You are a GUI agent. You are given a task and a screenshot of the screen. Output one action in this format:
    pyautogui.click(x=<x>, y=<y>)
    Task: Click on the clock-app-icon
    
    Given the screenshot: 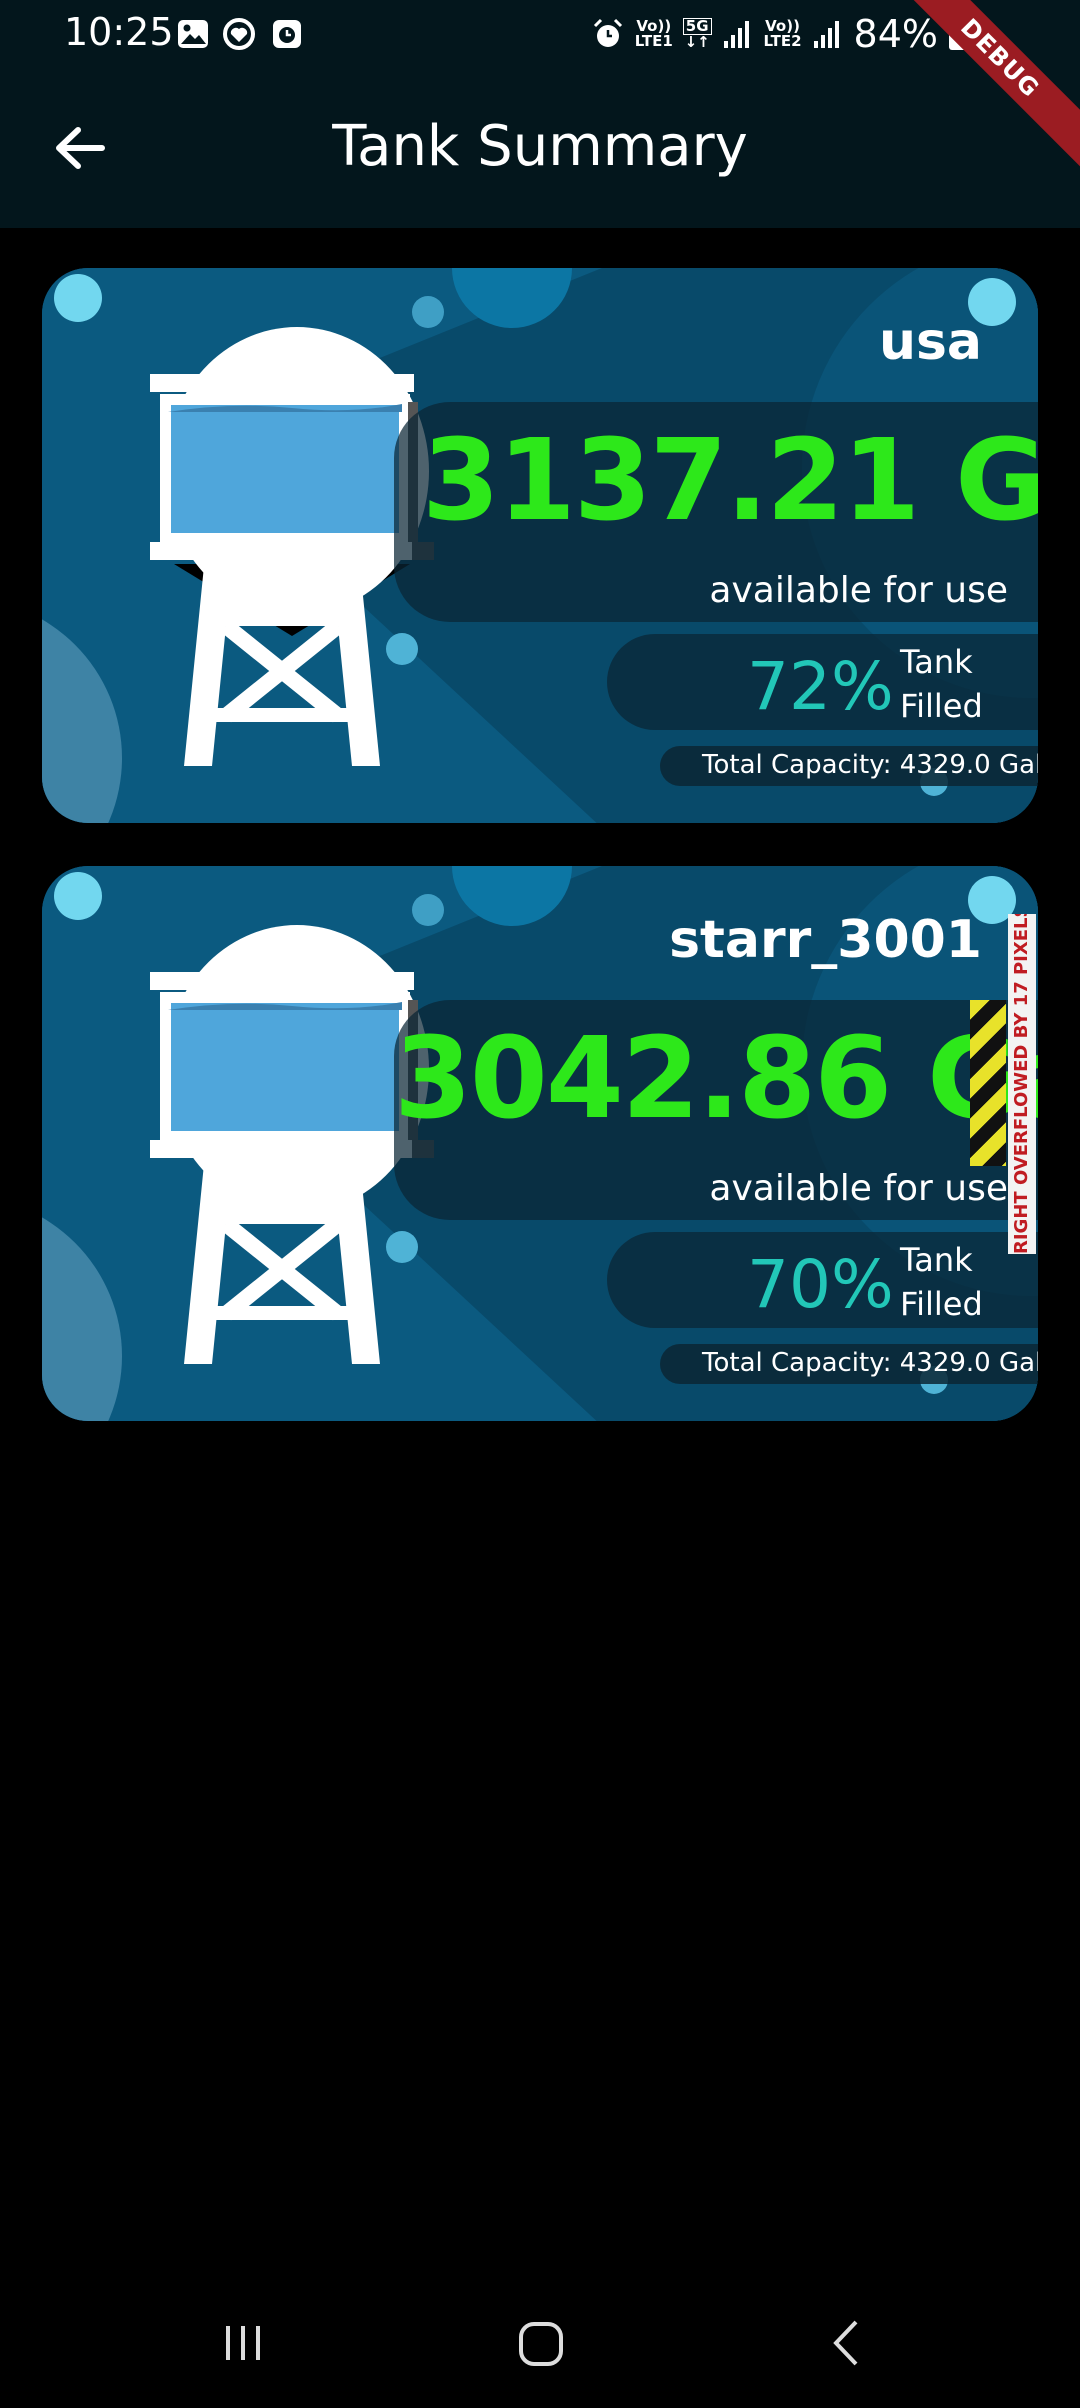 What is the action you would take?
    pyautogui.click(x=287, y=34)
    